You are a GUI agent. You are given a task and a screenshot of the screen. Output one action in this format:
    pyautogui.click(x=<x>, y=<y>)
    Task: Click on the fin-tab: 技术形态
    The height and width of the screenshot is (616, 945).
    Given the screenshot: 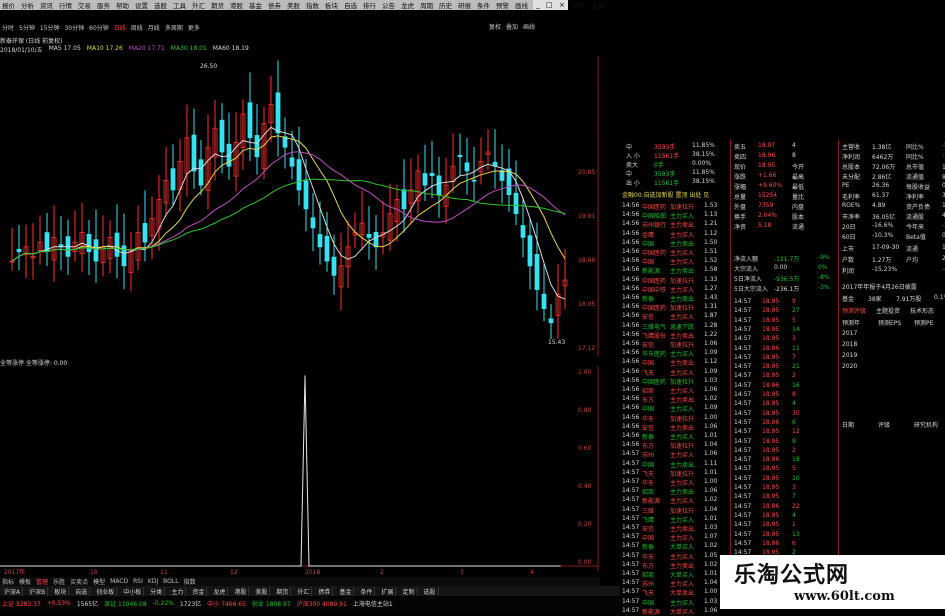 What is the action you would take?
    pyautogui.click(x=925, y=310)
    